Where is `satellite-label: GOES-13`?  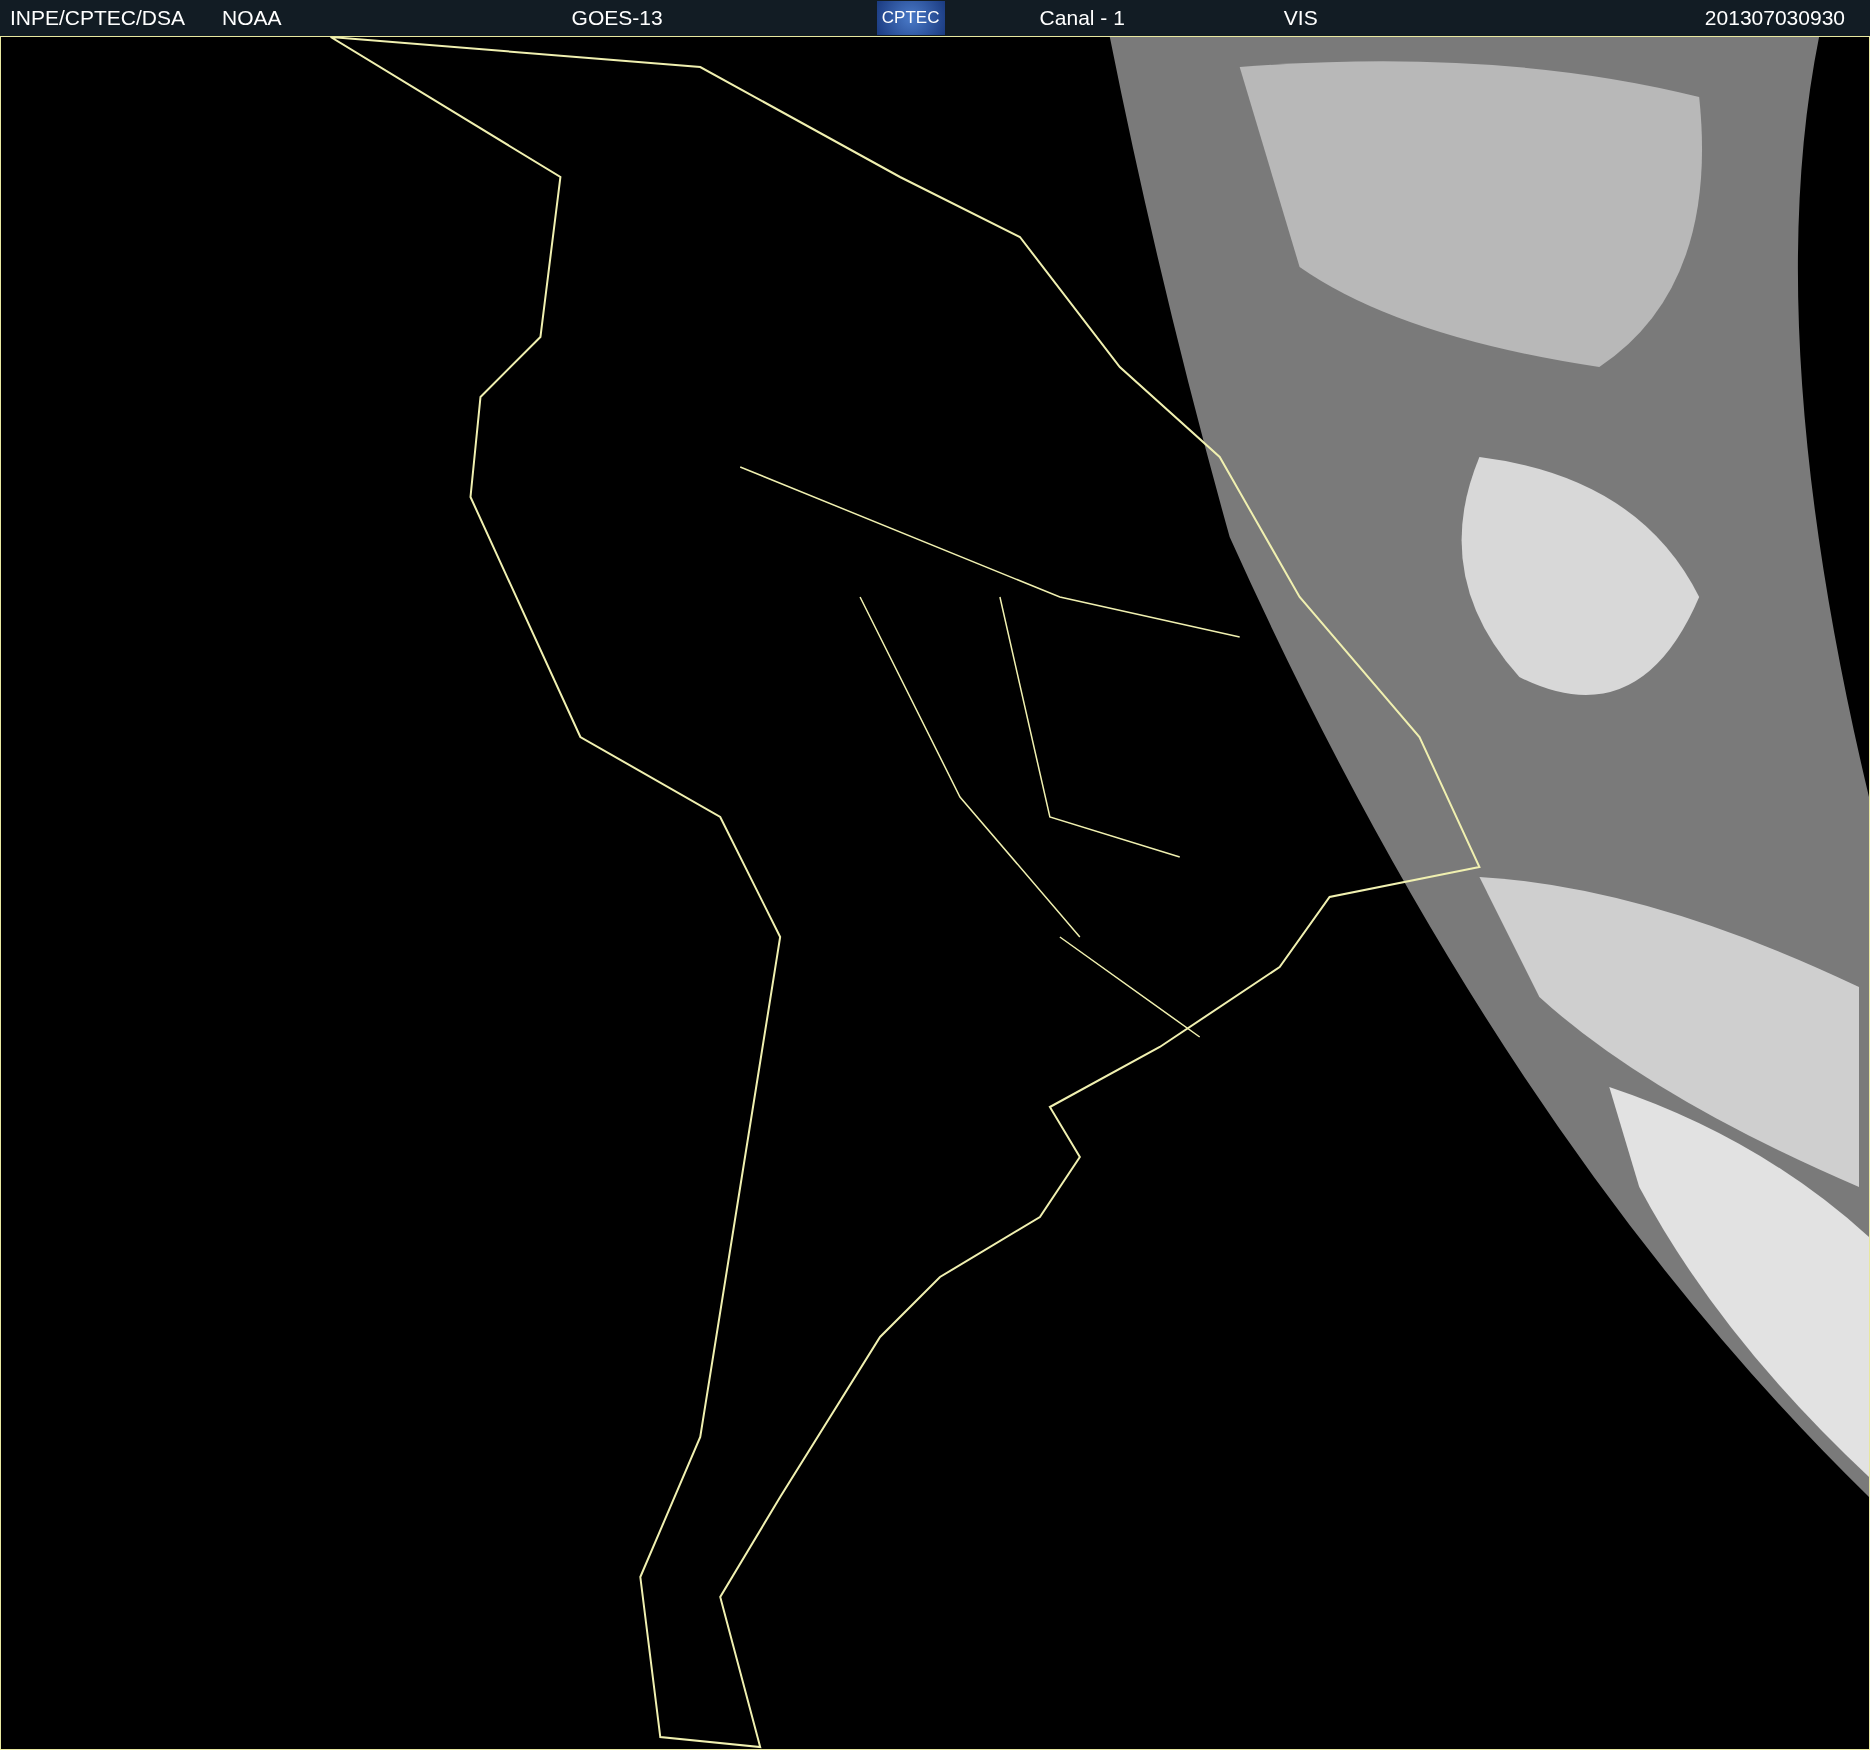
satellite-label: GOES-13 is located at coordinates (617, 18).